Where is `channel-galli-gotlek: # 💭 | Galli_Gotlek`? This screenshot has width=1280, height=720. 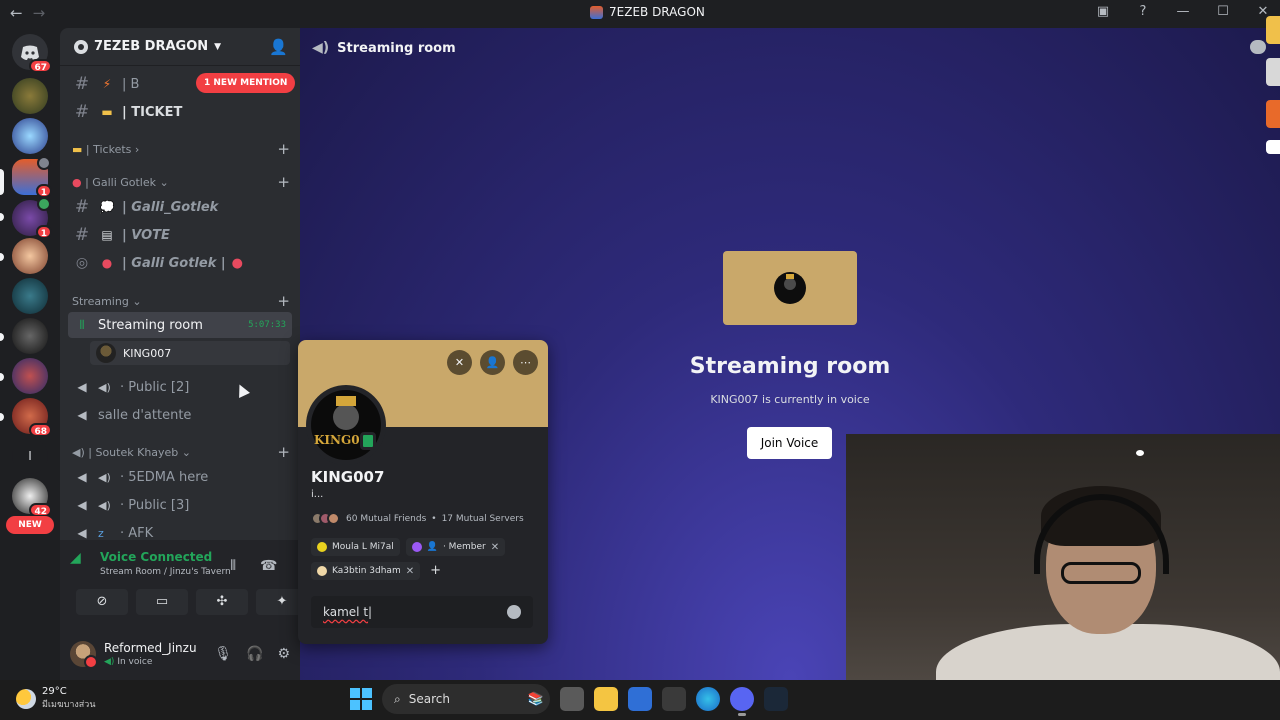
channel-galli-gotlek: # 💭 | Galli_Gotlek is located at coordinates (180, 207).